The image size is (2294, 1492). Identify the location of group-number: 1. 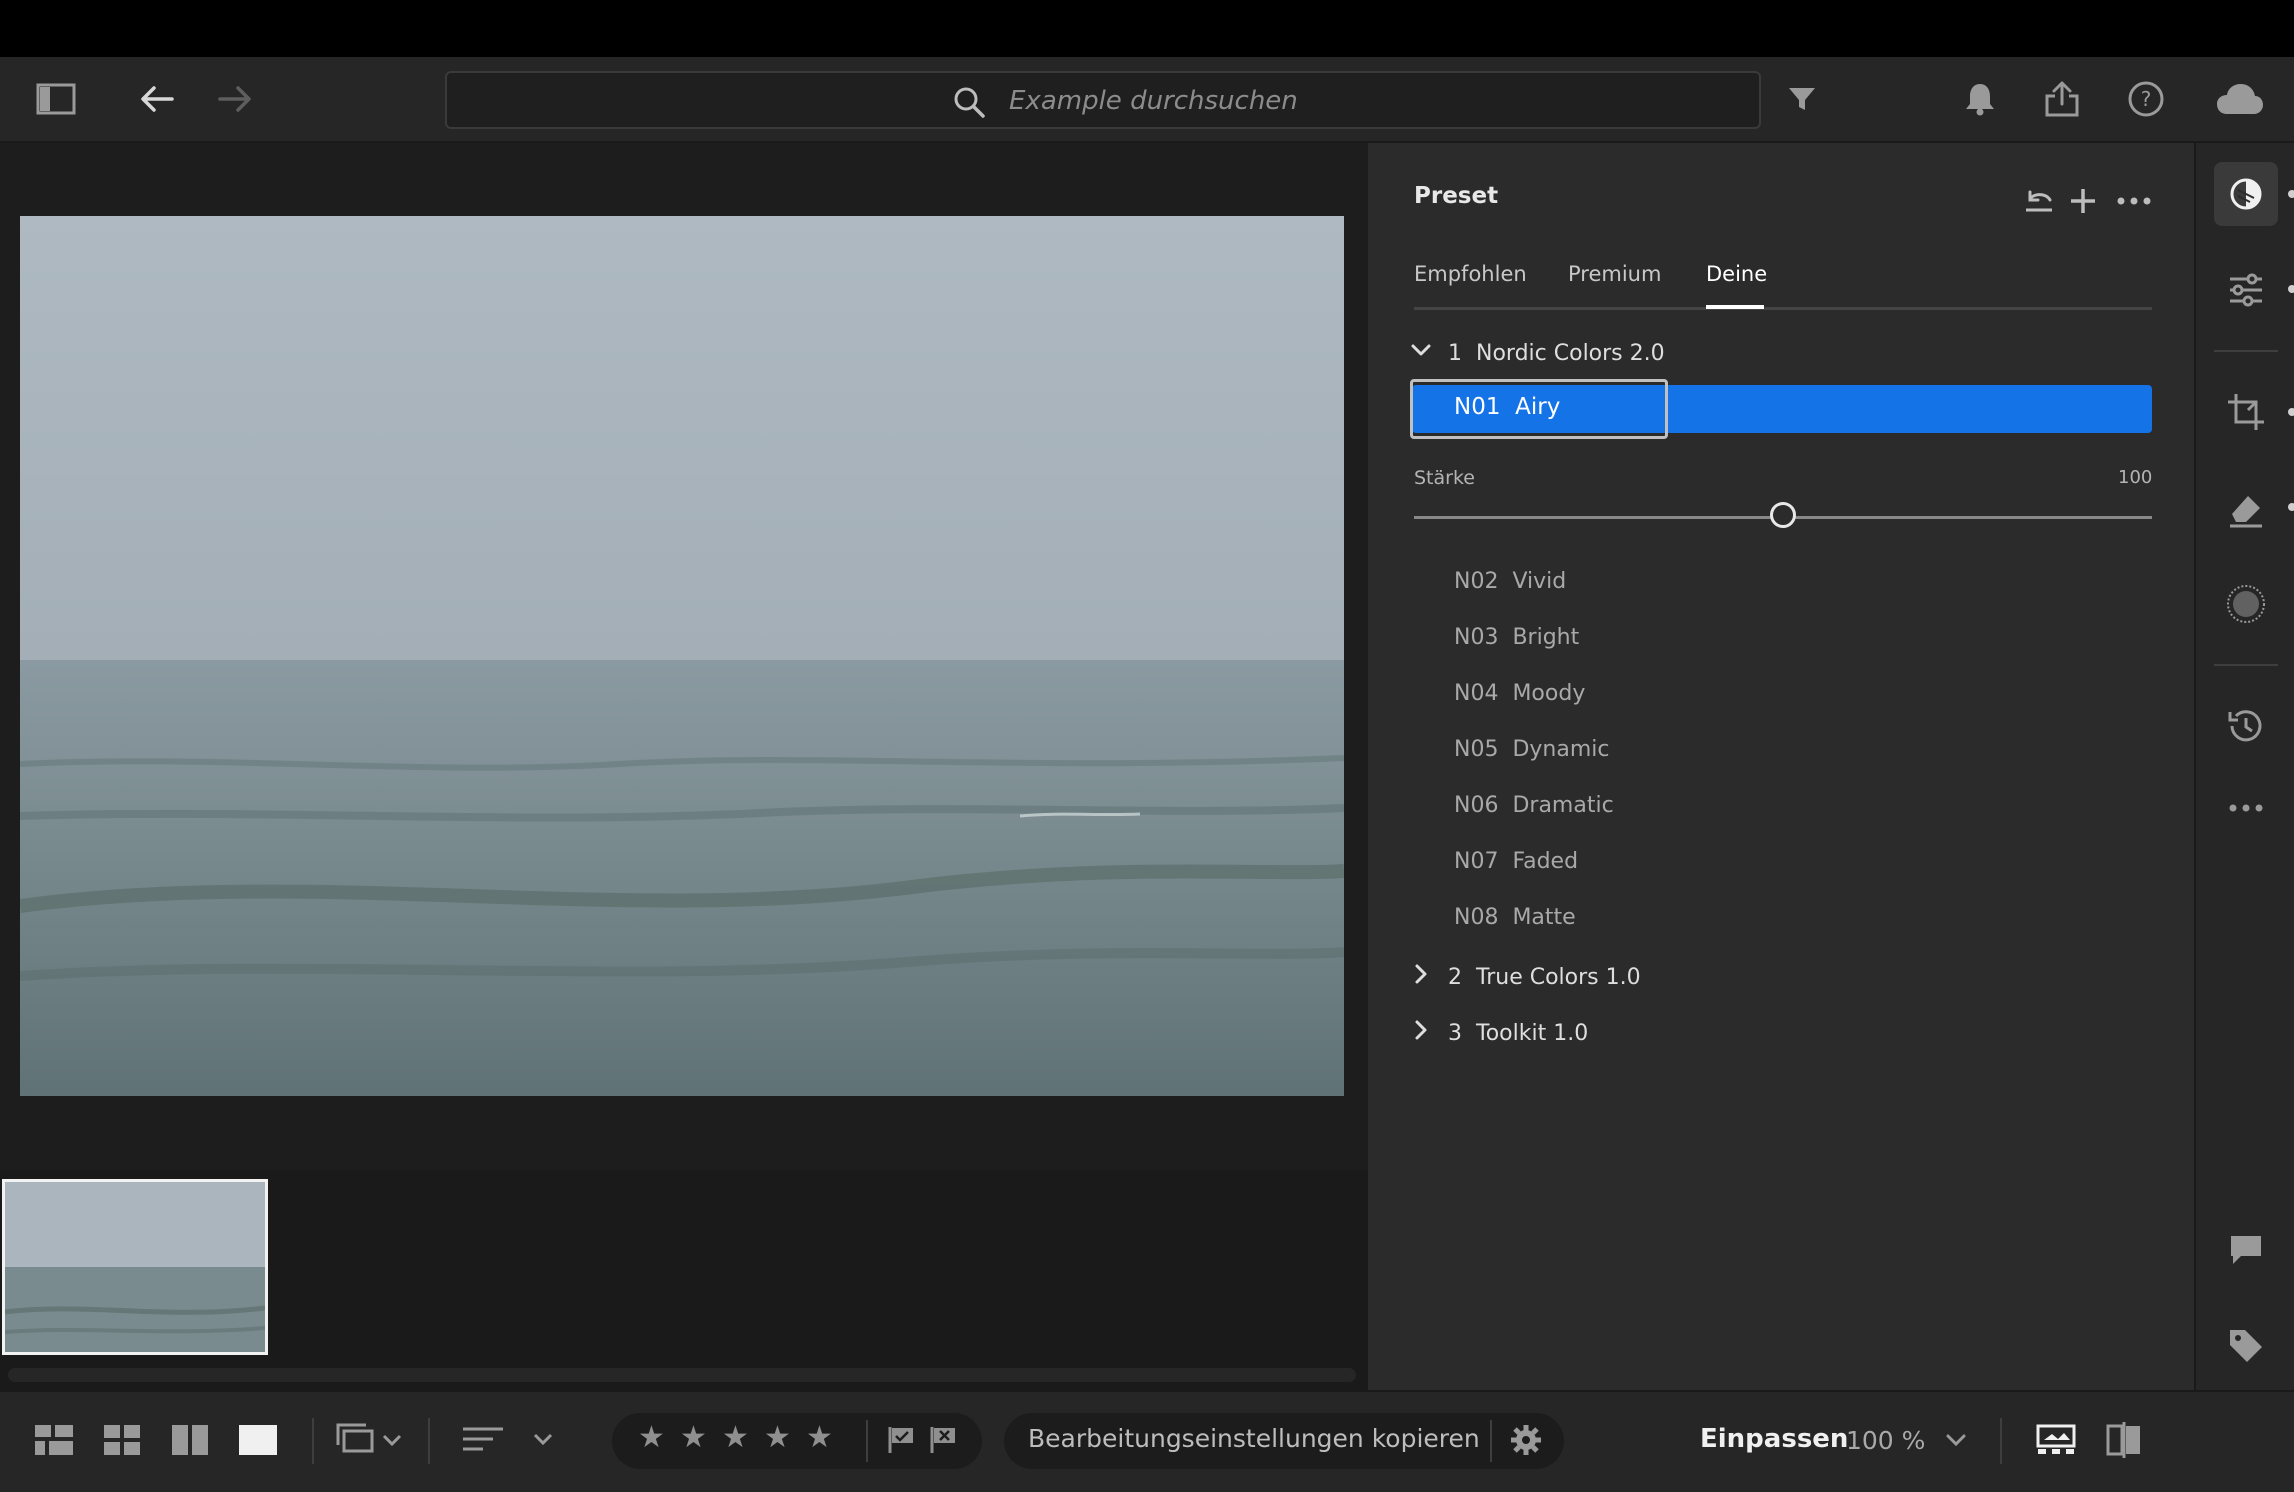
(1455, 353).